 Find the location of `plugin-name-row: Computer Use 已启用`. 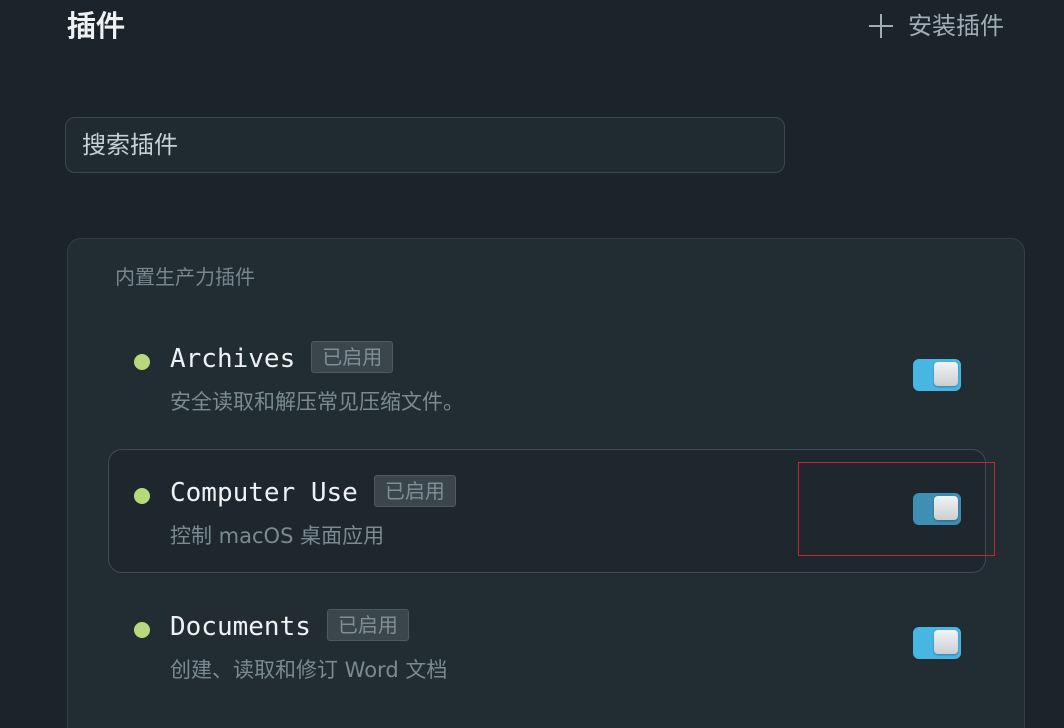

plugin-name-row: Computer Use 已启用 is located at coordinates (313, 492).